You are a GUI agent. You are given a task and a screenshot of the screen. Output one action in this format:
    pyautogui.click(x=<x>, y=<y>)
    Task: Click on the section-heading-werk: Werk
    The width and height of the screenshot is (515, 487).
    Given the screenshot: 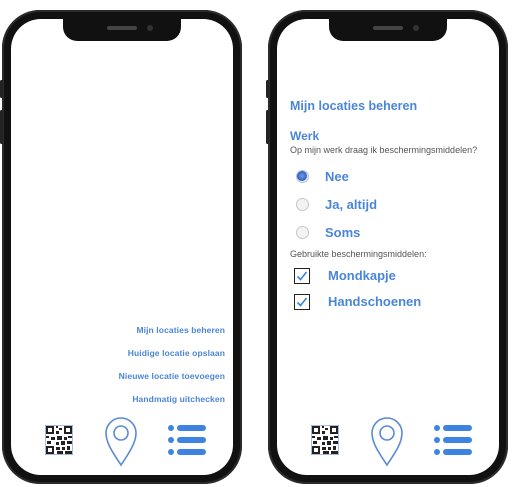 What is the action you would take?
    pyautogui.click(x=305, y=136)
    